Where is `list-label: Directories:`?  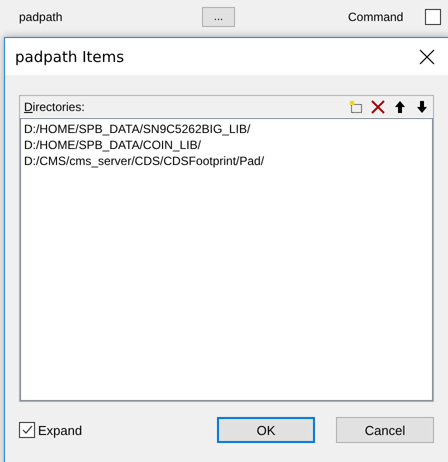 list-label: Directories: is located at coordinates (54, 107).